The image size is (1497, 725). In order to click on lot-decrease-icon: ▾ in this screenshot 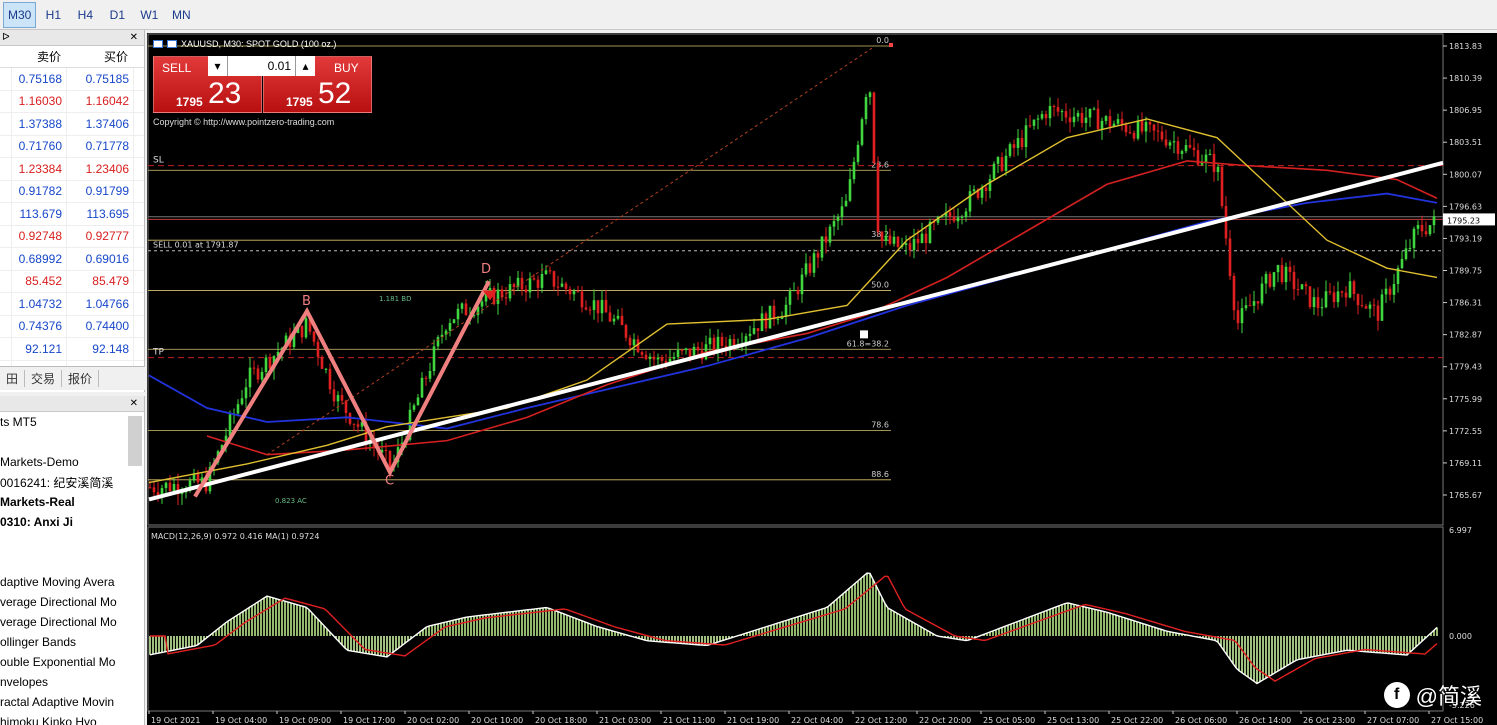, I will do `click(218, 66)`.